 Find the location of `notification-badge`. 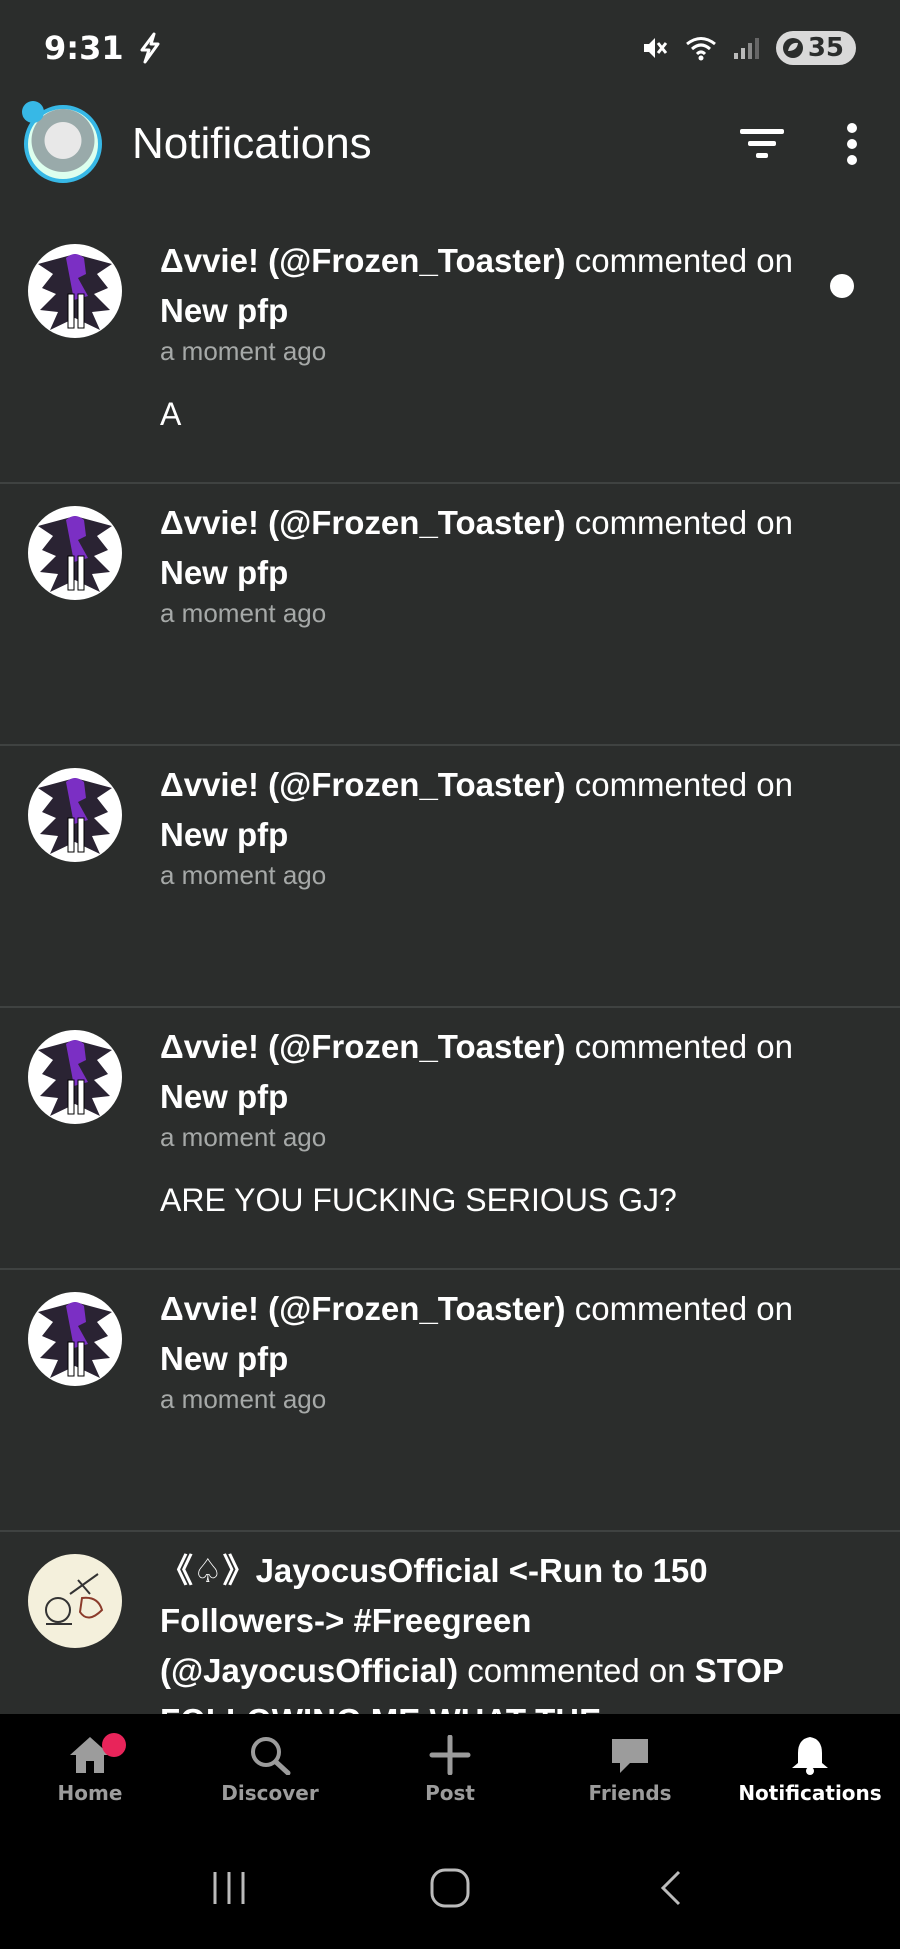

notification-badge is located at coordinates (114, 1745).